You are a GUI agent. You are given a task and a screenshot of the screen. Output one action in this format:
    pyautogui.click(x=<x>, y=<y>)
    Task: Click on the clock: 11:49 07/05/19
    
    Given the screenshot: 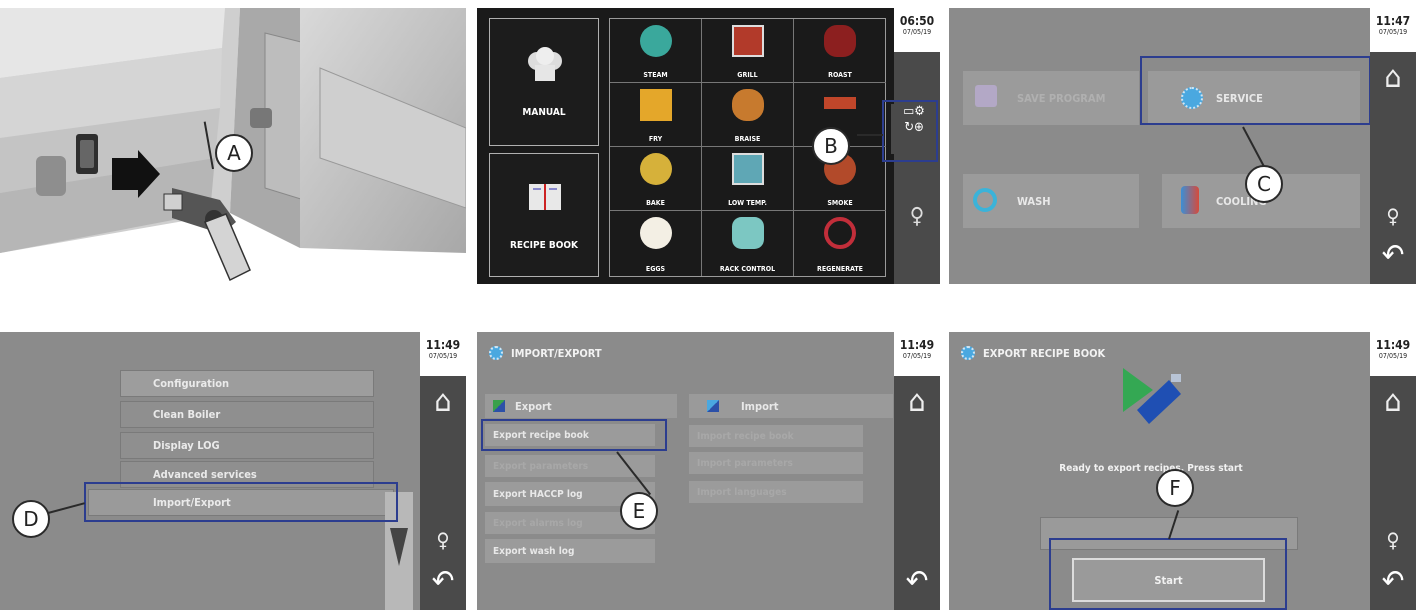 What is the action you would take?
    pyautogui.click(x=443, y=354)
    